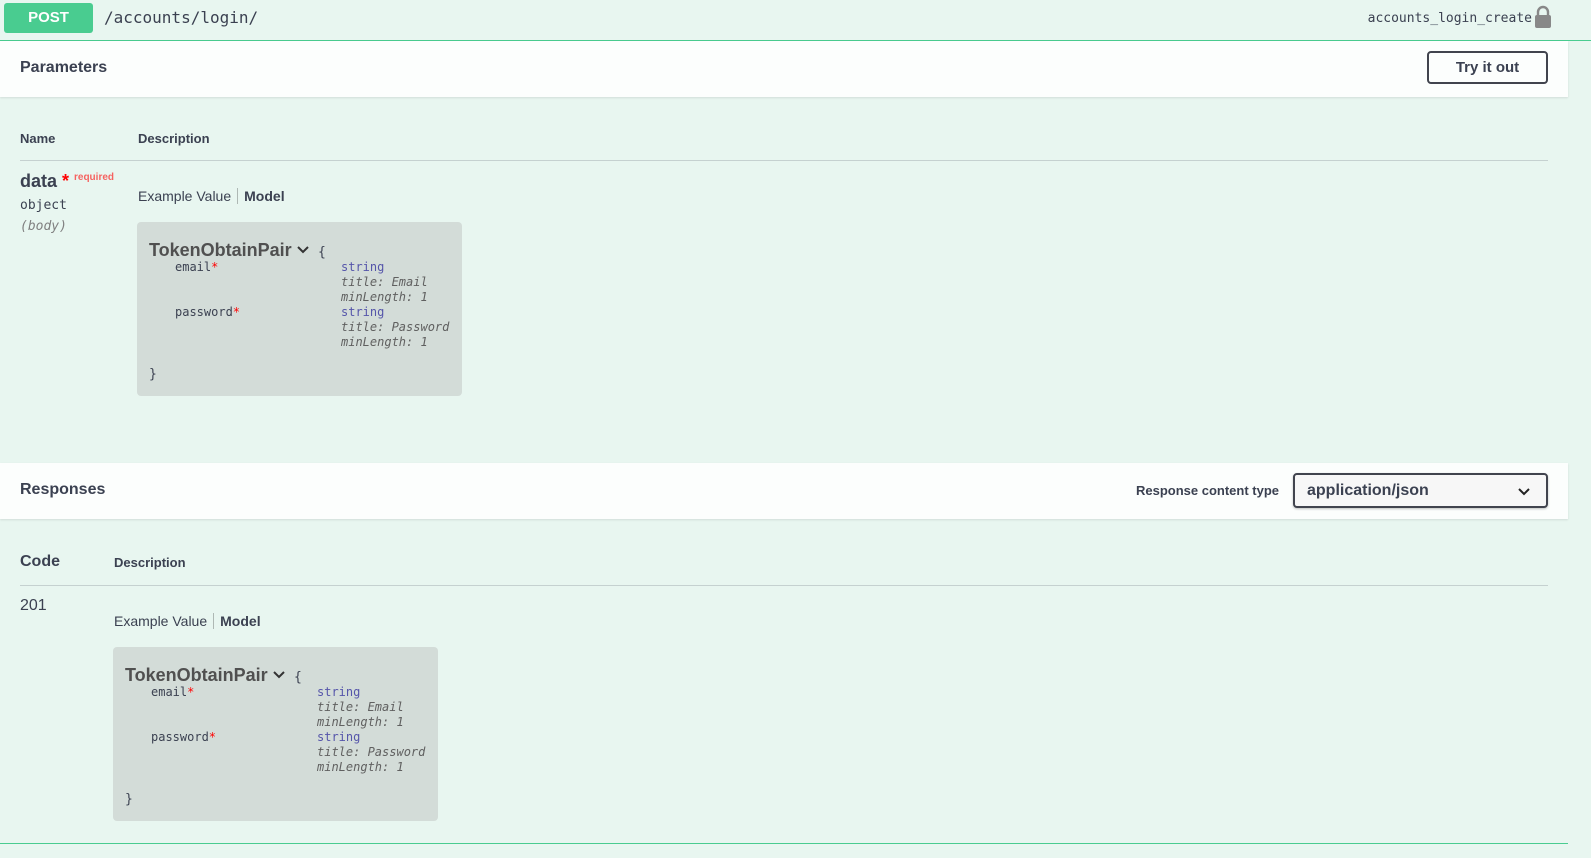 This screenshot has height=858, width=1591. I want to click on responses-title: Responses, so click(63, 489).